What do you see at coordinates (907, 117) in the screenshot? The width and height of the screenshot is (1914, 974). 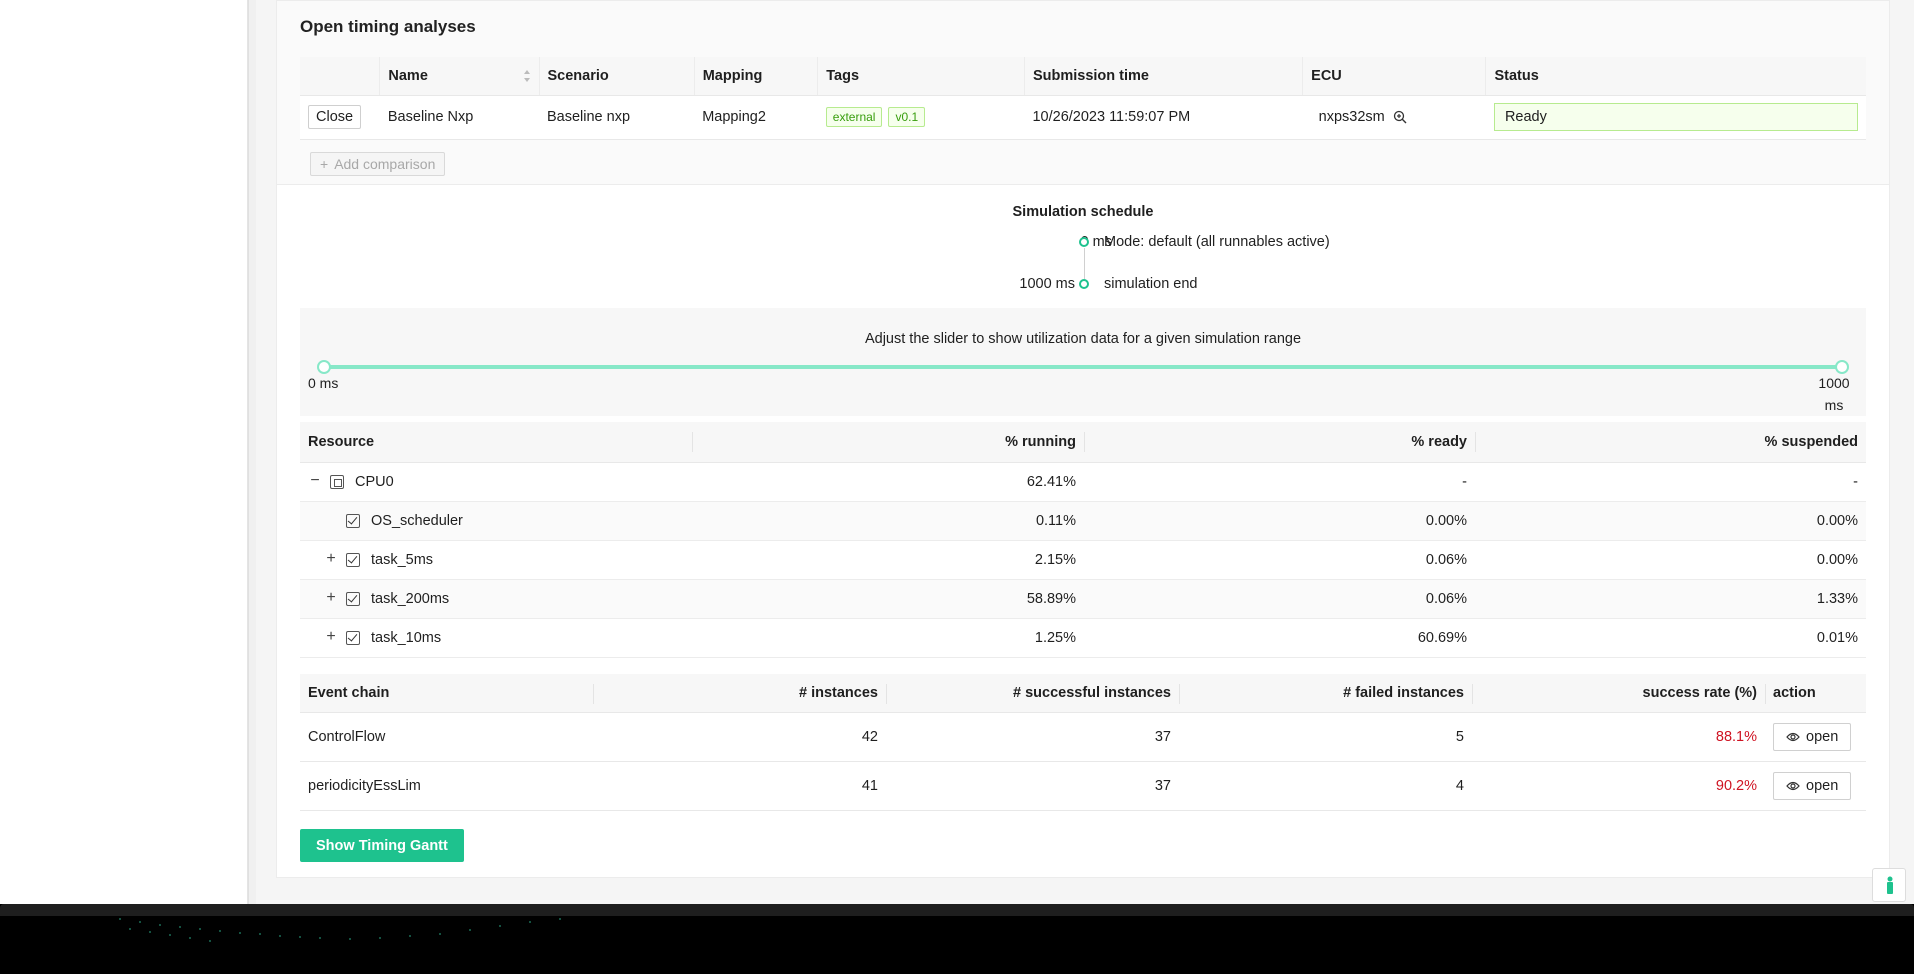 I see `tag-version: v0.1` at bounding box center [907, 117].